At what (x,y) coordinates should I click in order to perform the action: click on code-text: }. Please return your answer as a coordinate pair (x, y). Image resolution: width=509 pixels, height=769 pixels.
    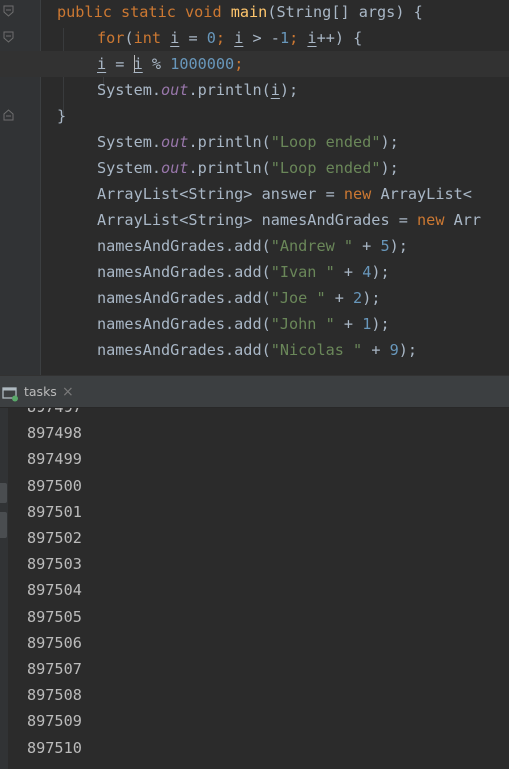
    Looking at the image, I should click on (61, 116).